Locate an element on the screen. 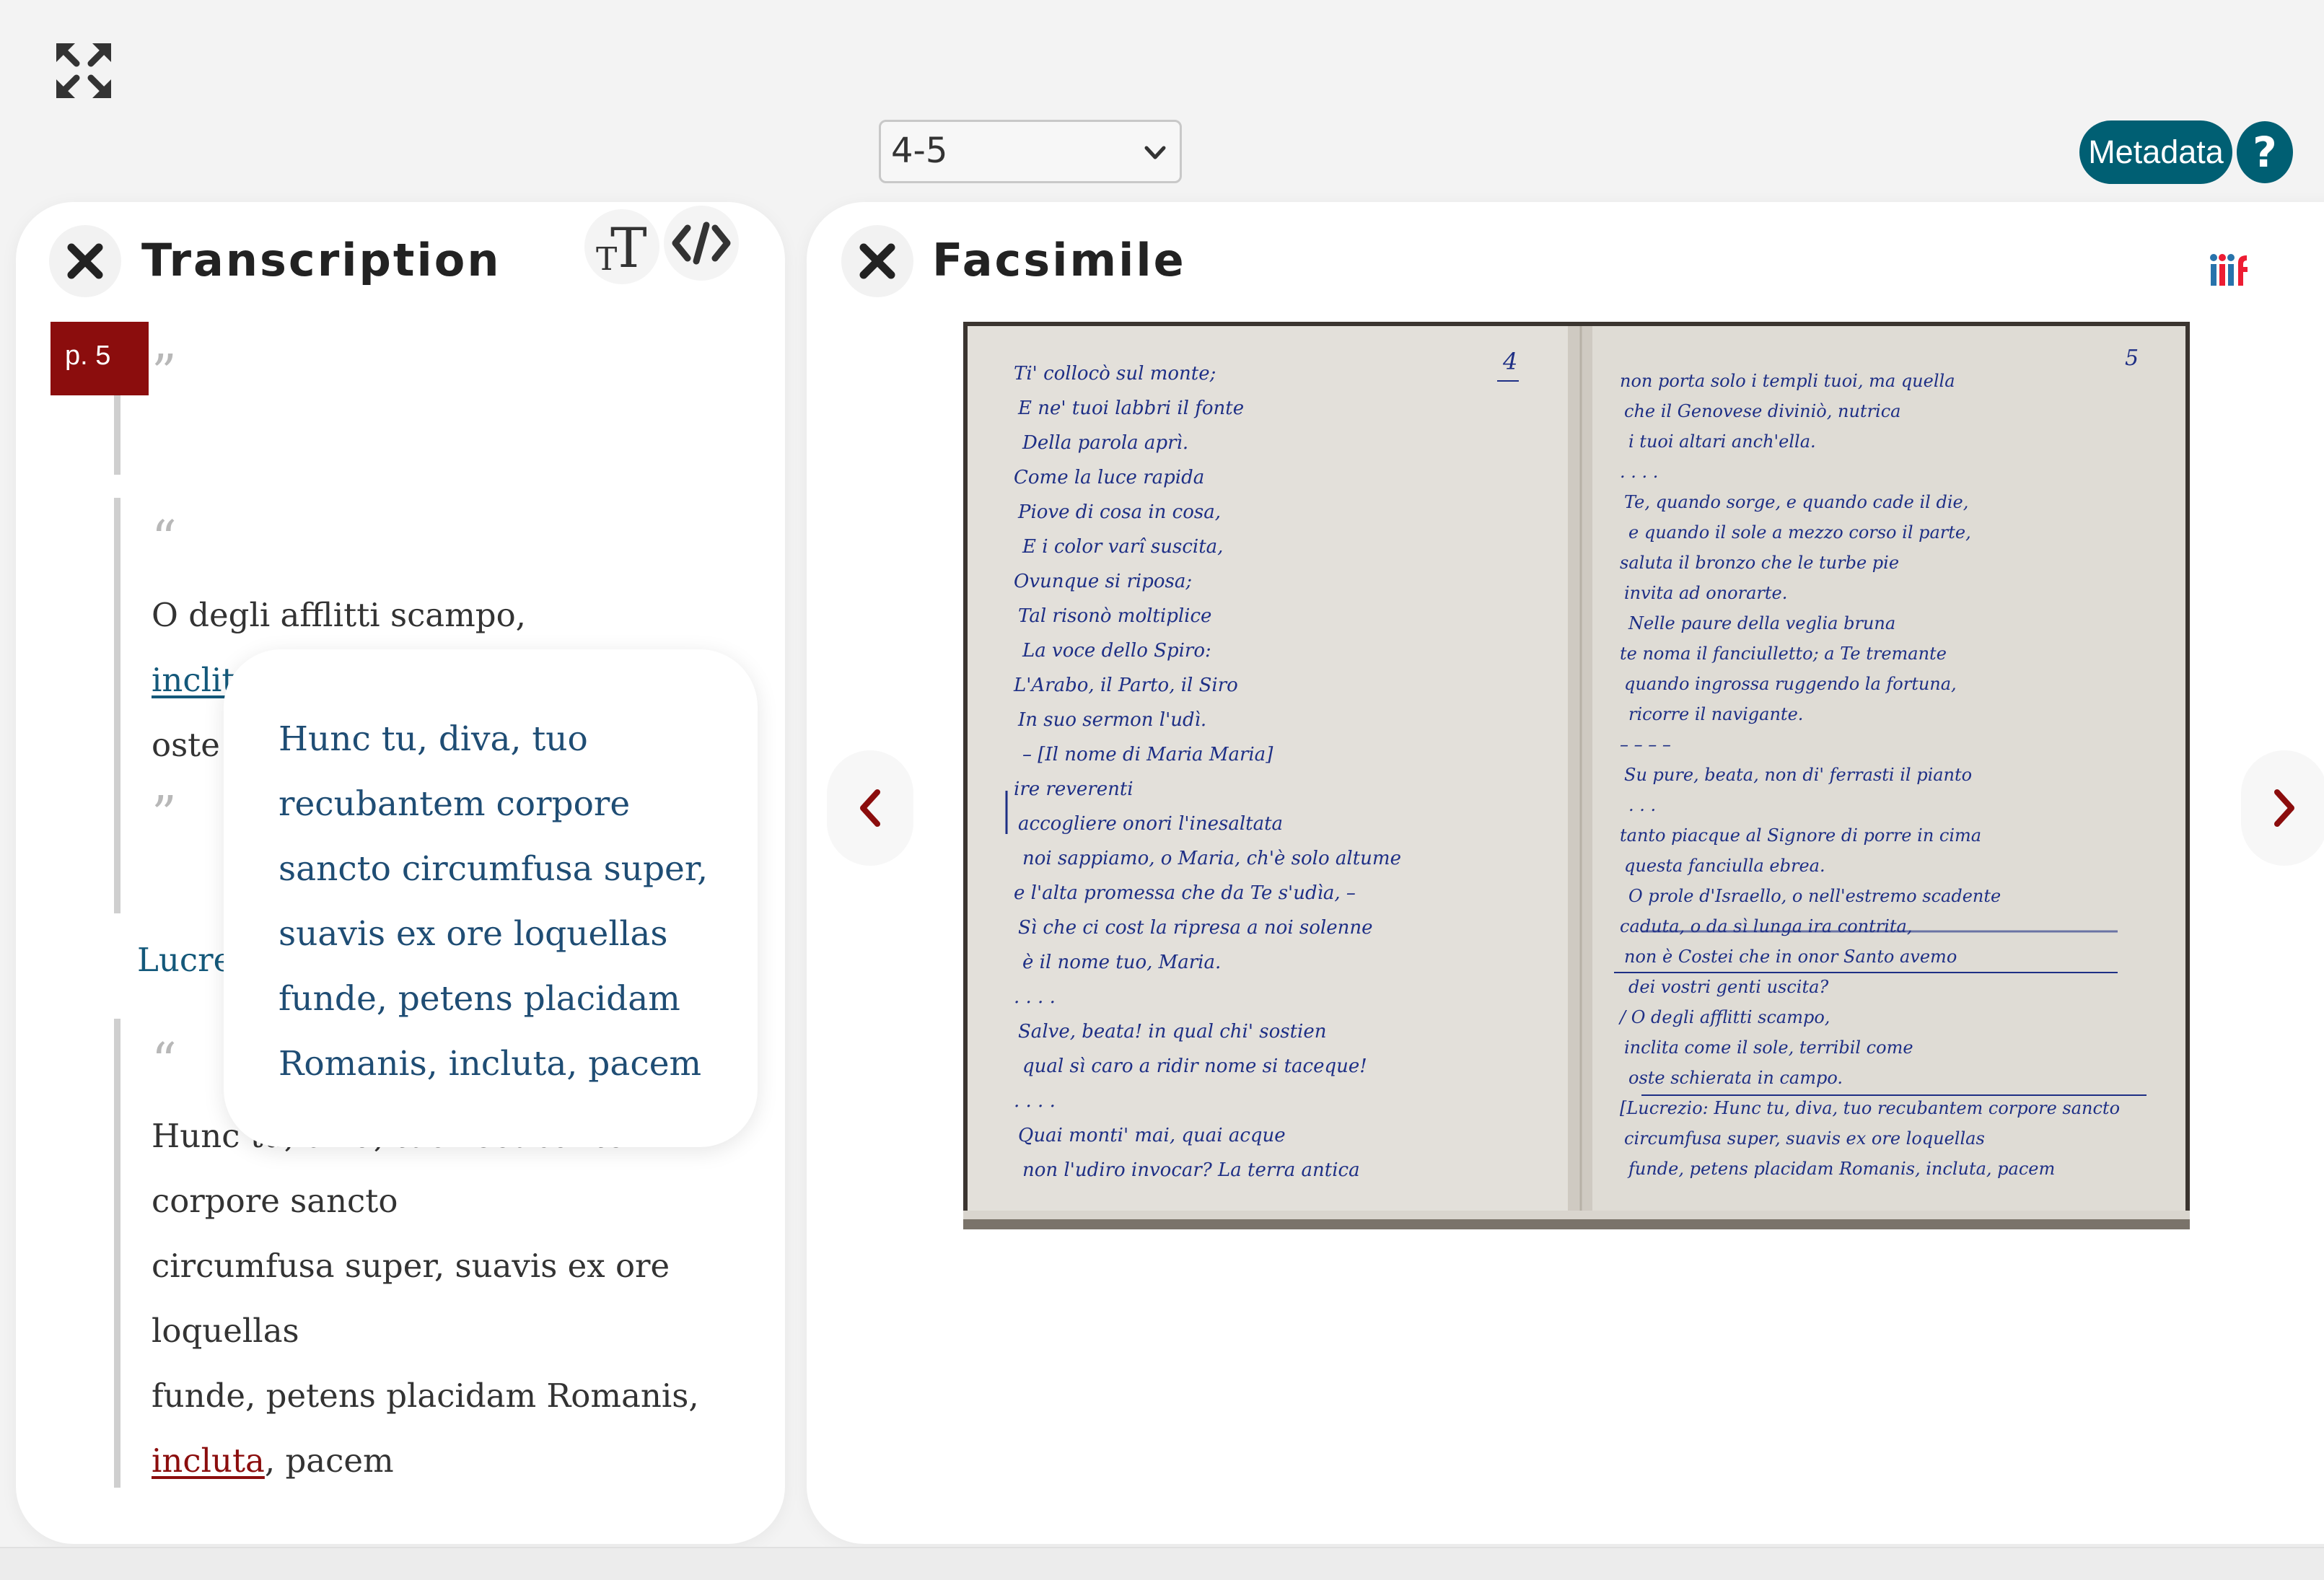 The width and height of the screenshot is (2324, 1580). chevron-right-icon is located at coordinates (2284, 808).